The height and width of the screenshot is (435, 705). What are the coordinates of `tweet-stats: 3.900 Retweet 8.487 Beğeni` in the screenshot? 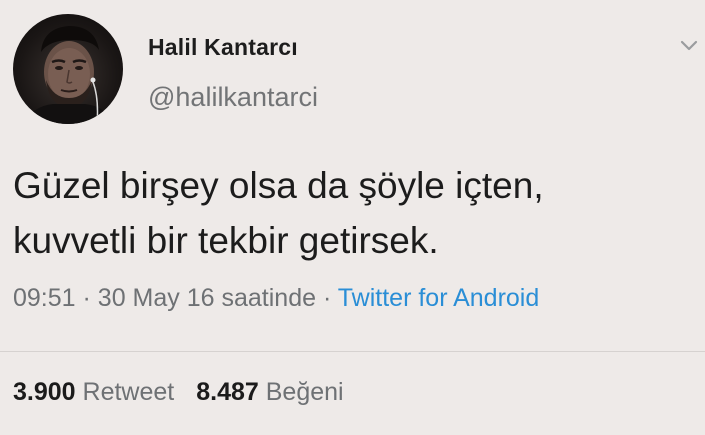 It's located at (178, 392).